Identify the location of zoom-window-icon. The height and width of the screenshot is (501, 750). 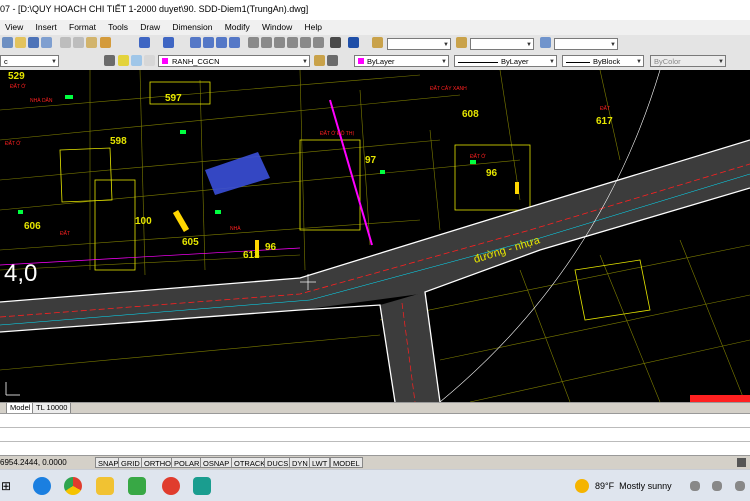
(221, 42).